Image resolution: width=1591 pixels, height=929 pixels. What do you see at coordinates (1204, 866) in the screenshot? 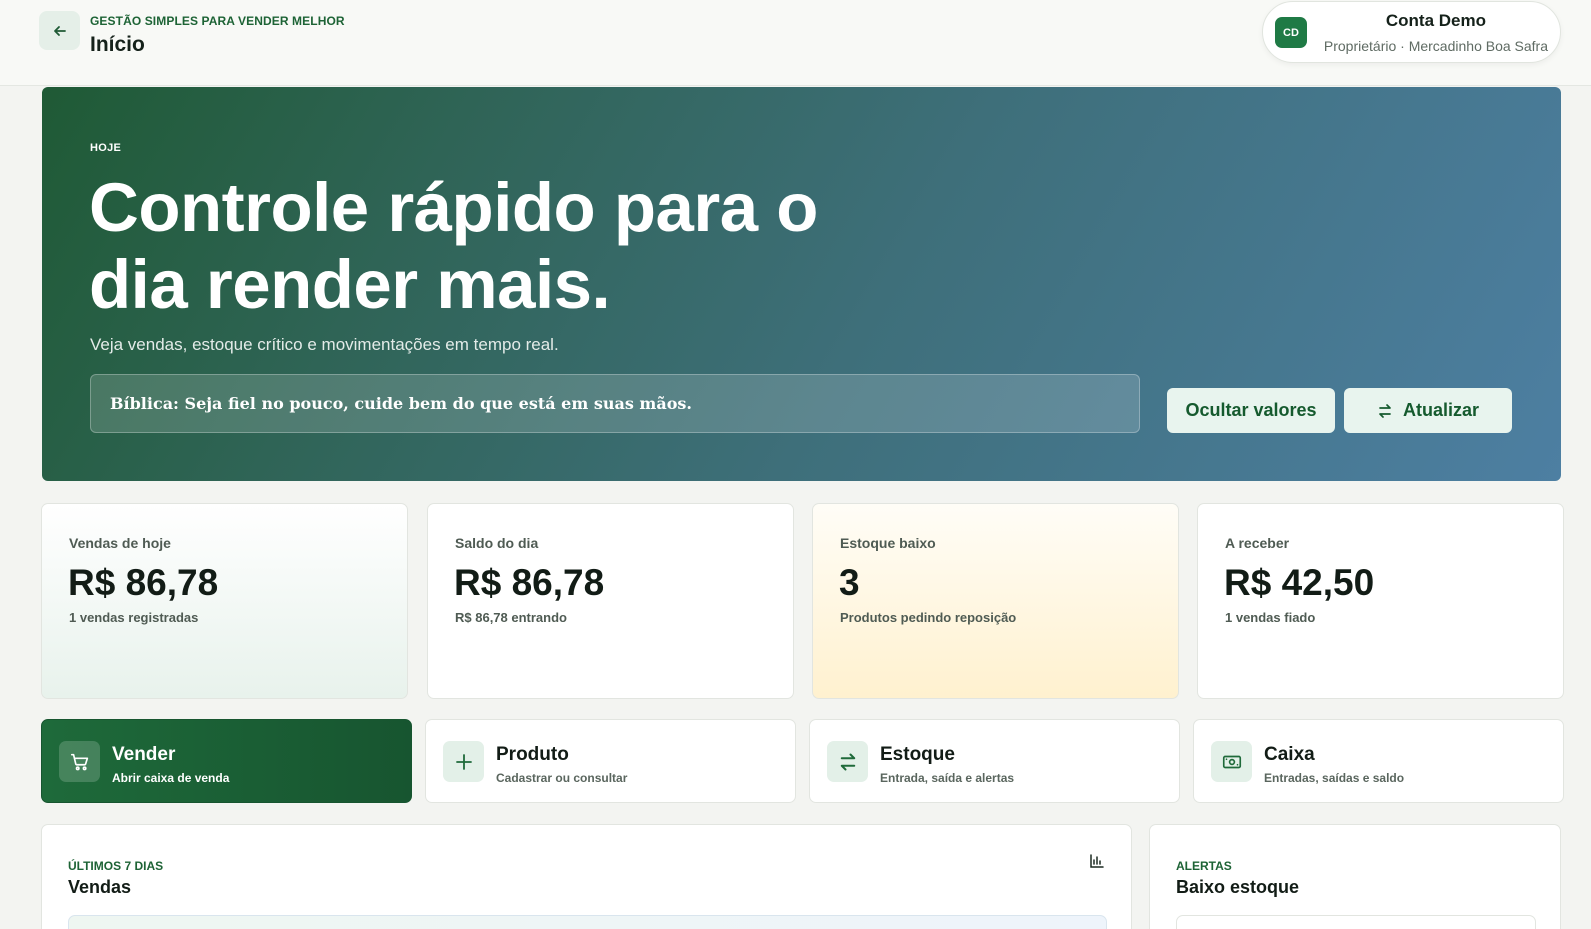
I see `panel-eyebrow: ALERTAS` at bounding box center [1204, 866].